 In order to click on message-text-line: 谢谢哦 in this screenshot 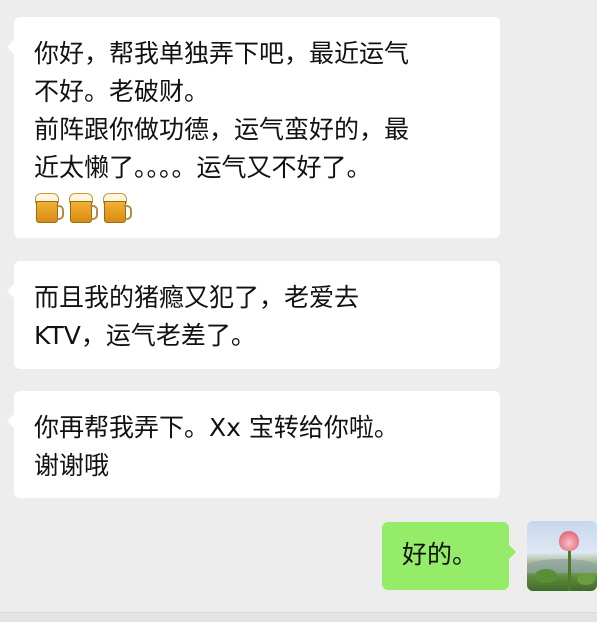, I will do `click(72, 465)`.